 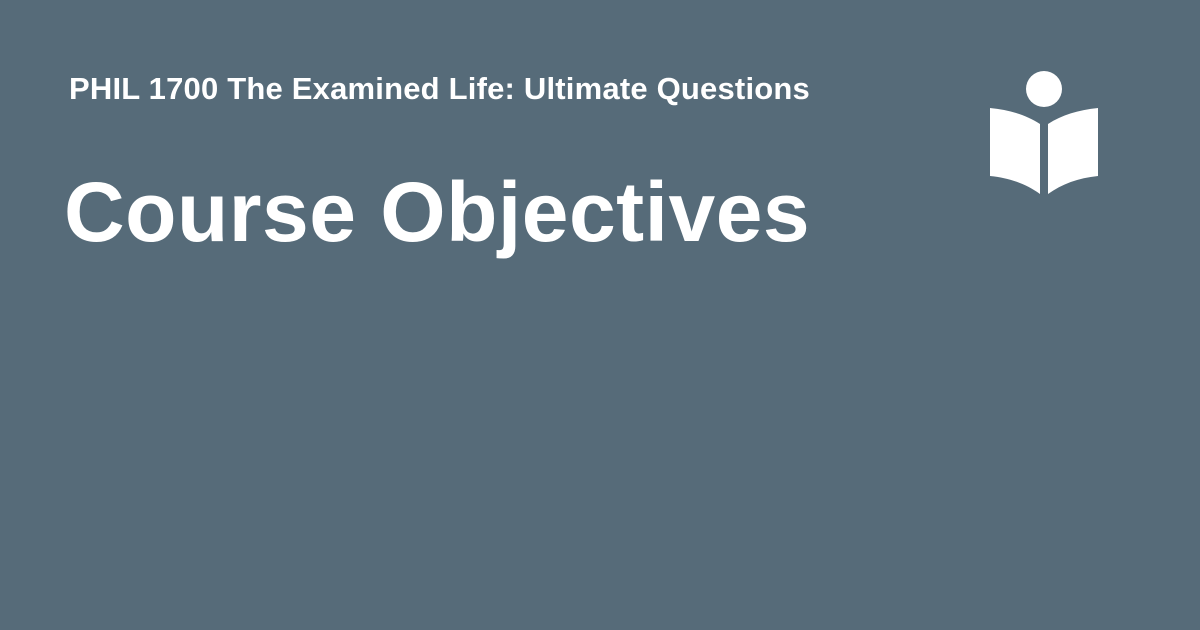 I want to click on reader-book-icon, so click(x=1044, y=134).